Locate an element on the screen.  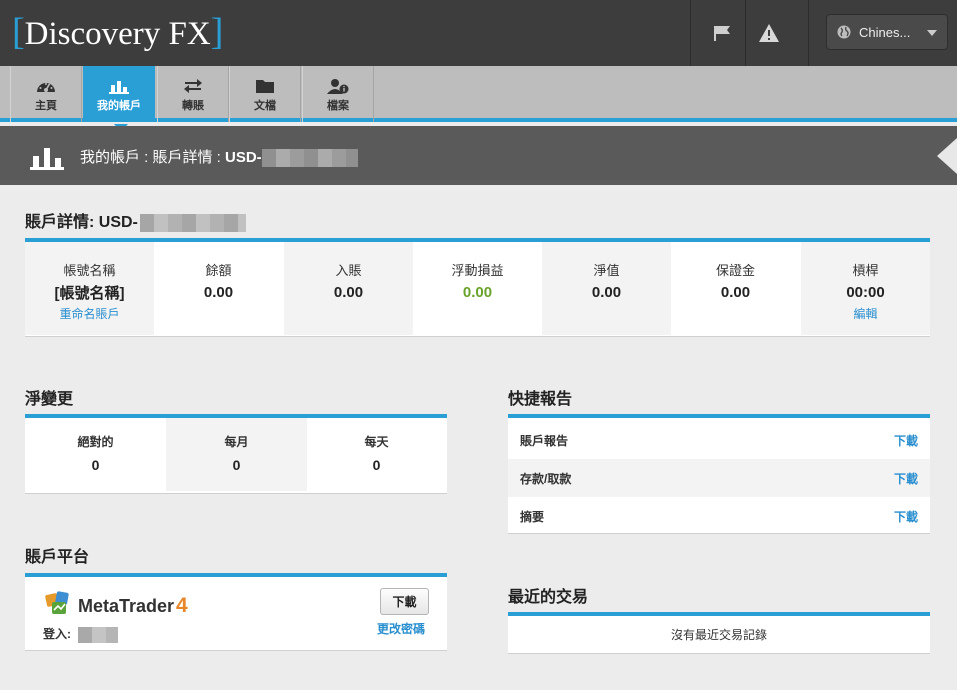
recent-trades-title: 最近的交易 is located at coordinates (548, 597).